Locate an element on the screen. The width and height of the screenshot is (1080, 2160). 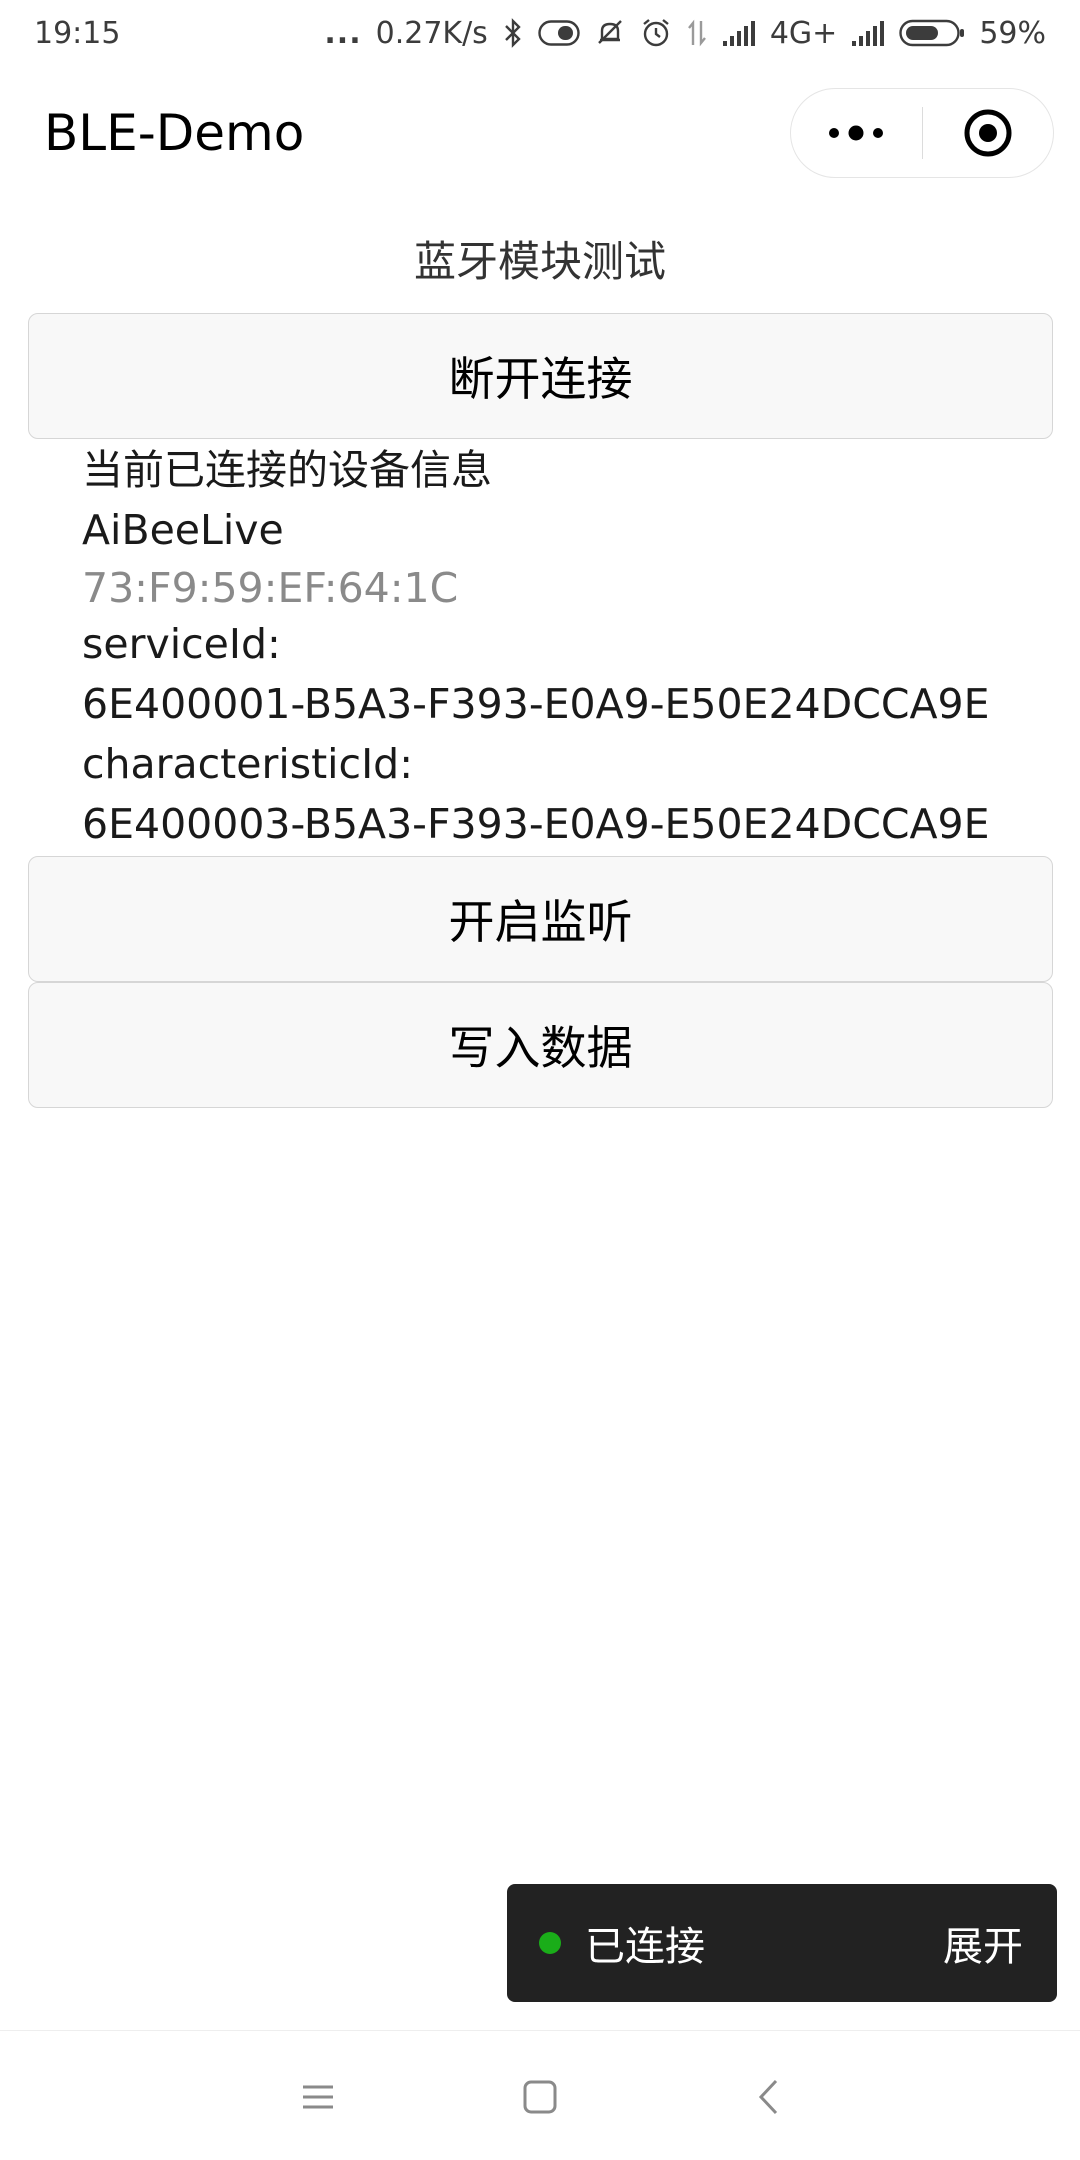
characteristic-id-label: characteristicId: is located at coordinates (248, 764).